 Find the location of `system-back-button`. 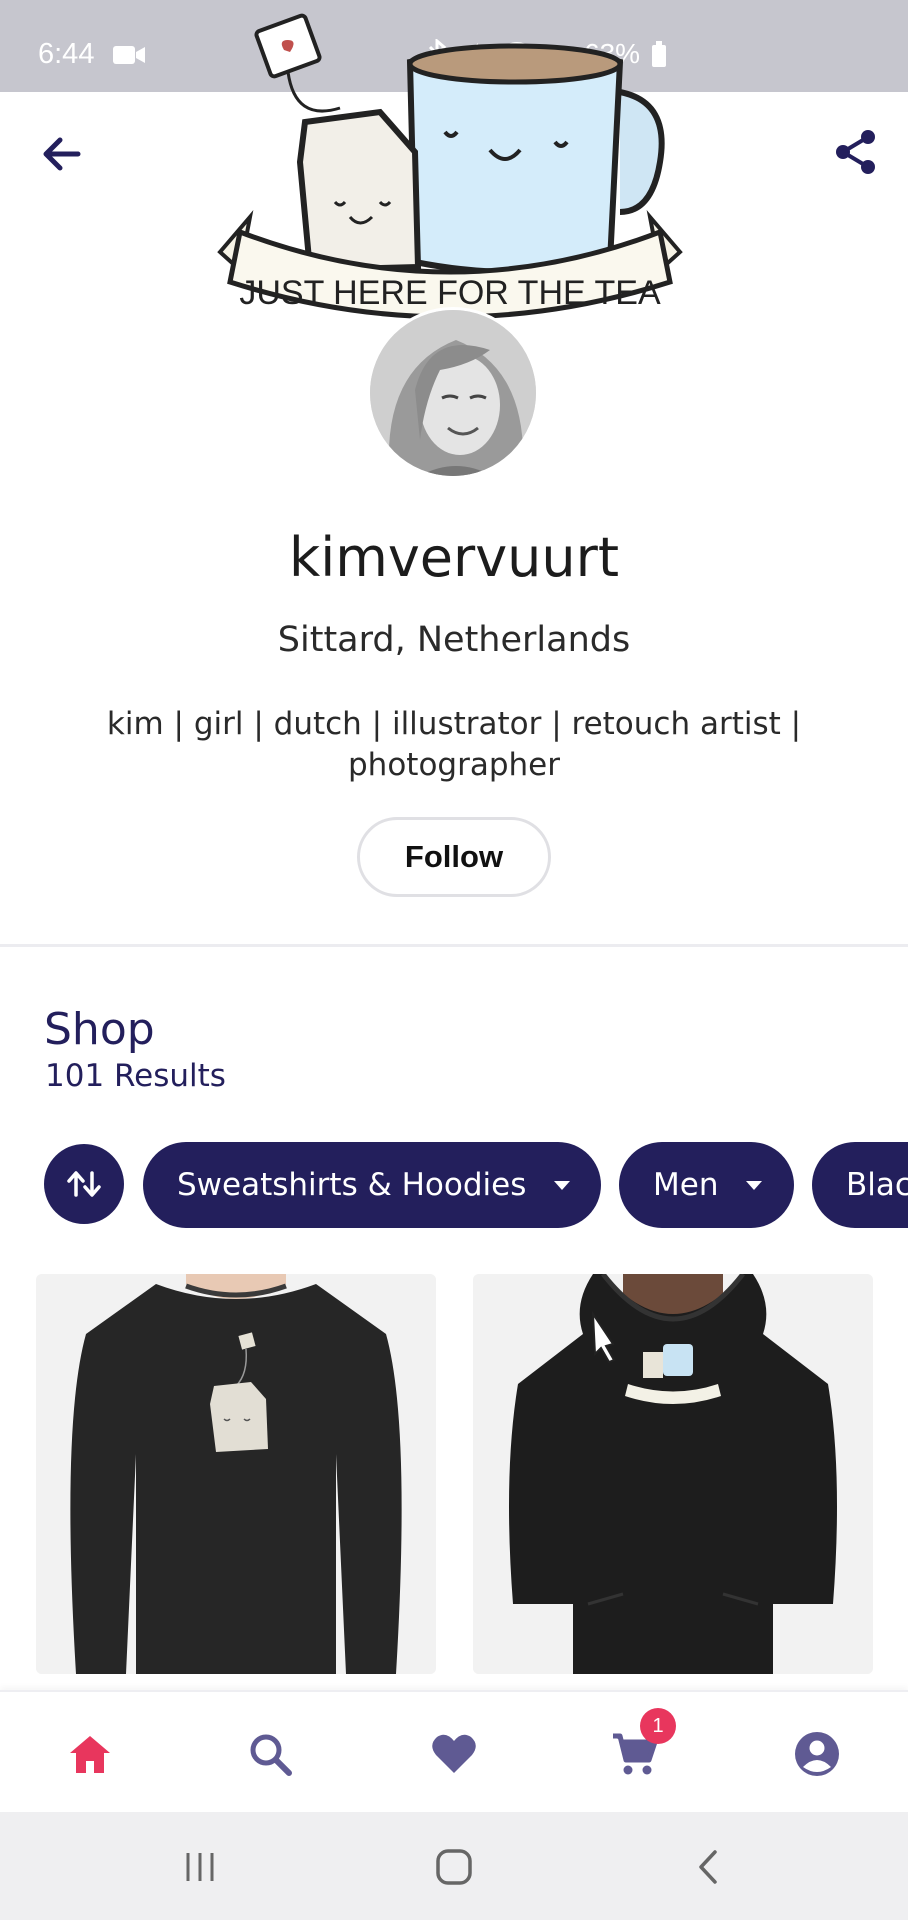

system-back-button is located at coordinates (708, 1867).